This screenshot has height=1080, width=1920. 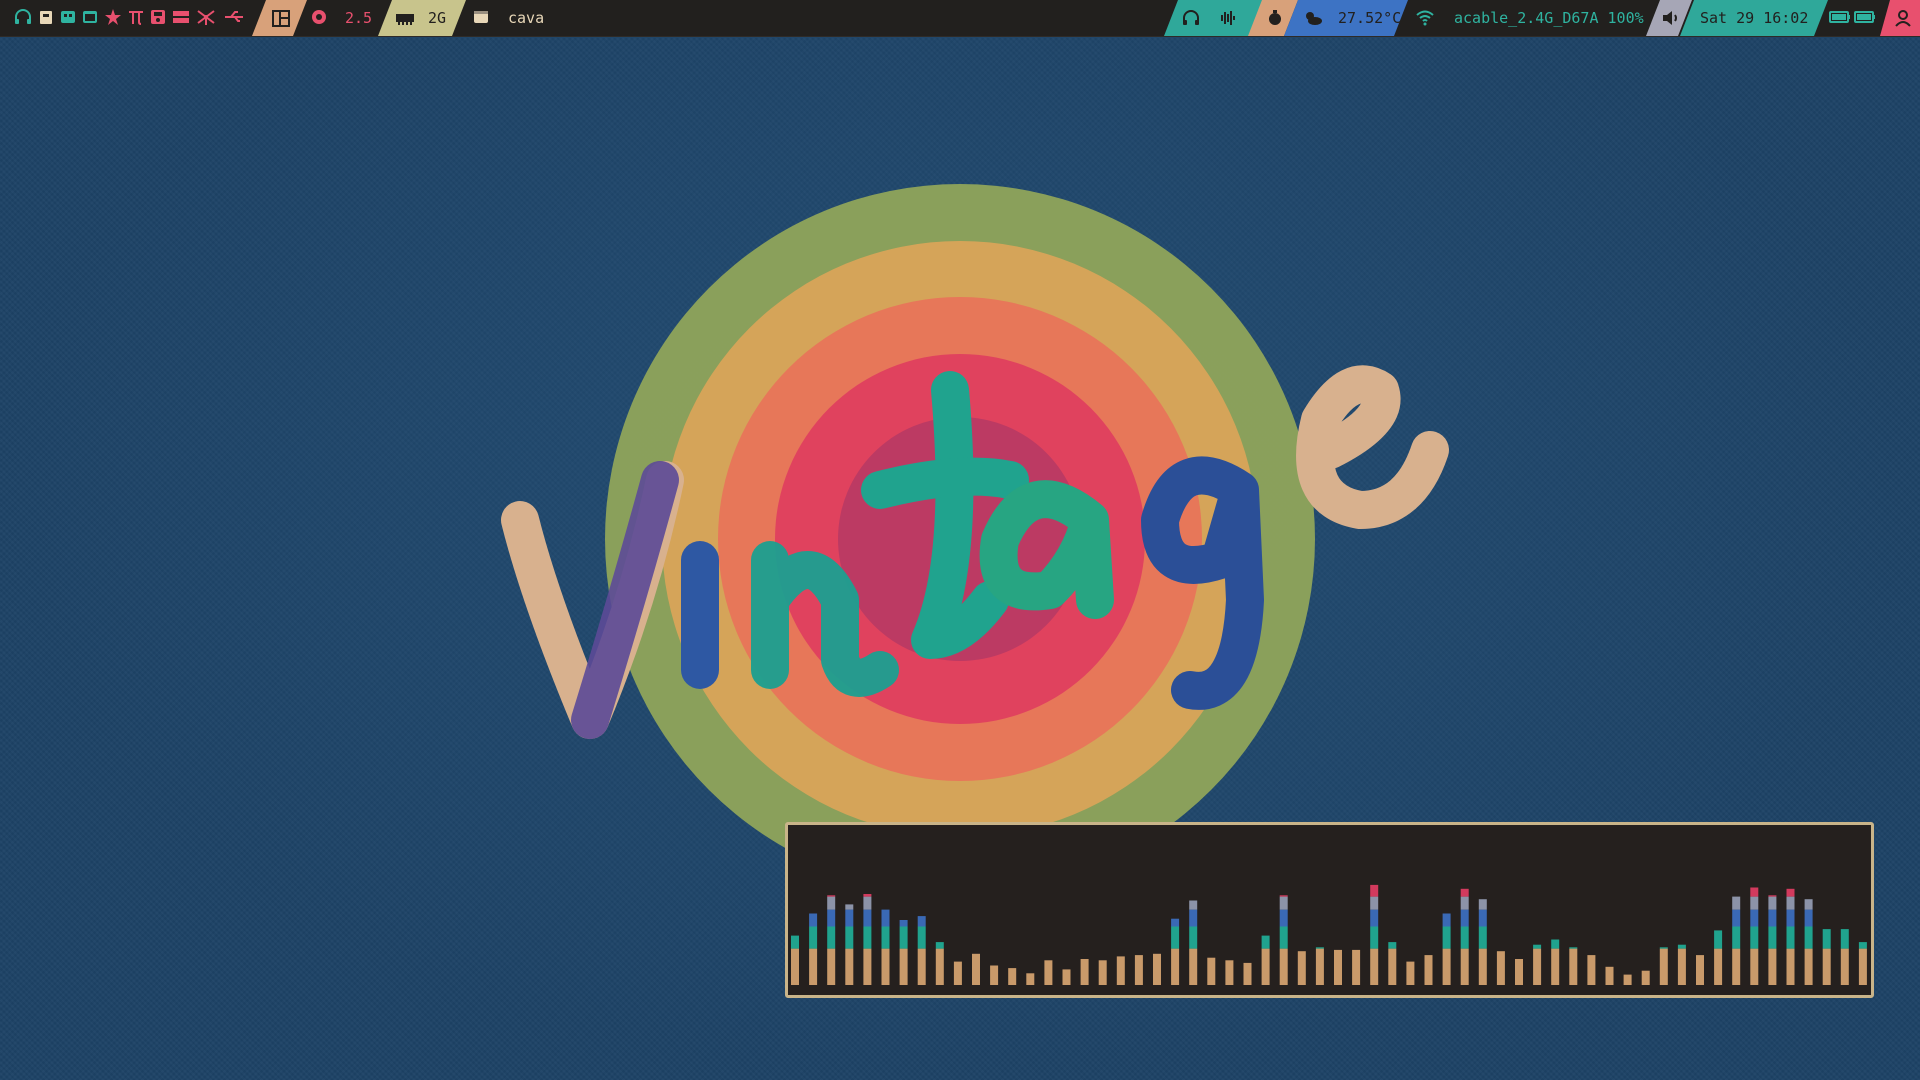 I want to click on layout-icon, so click(x=281, y=18).